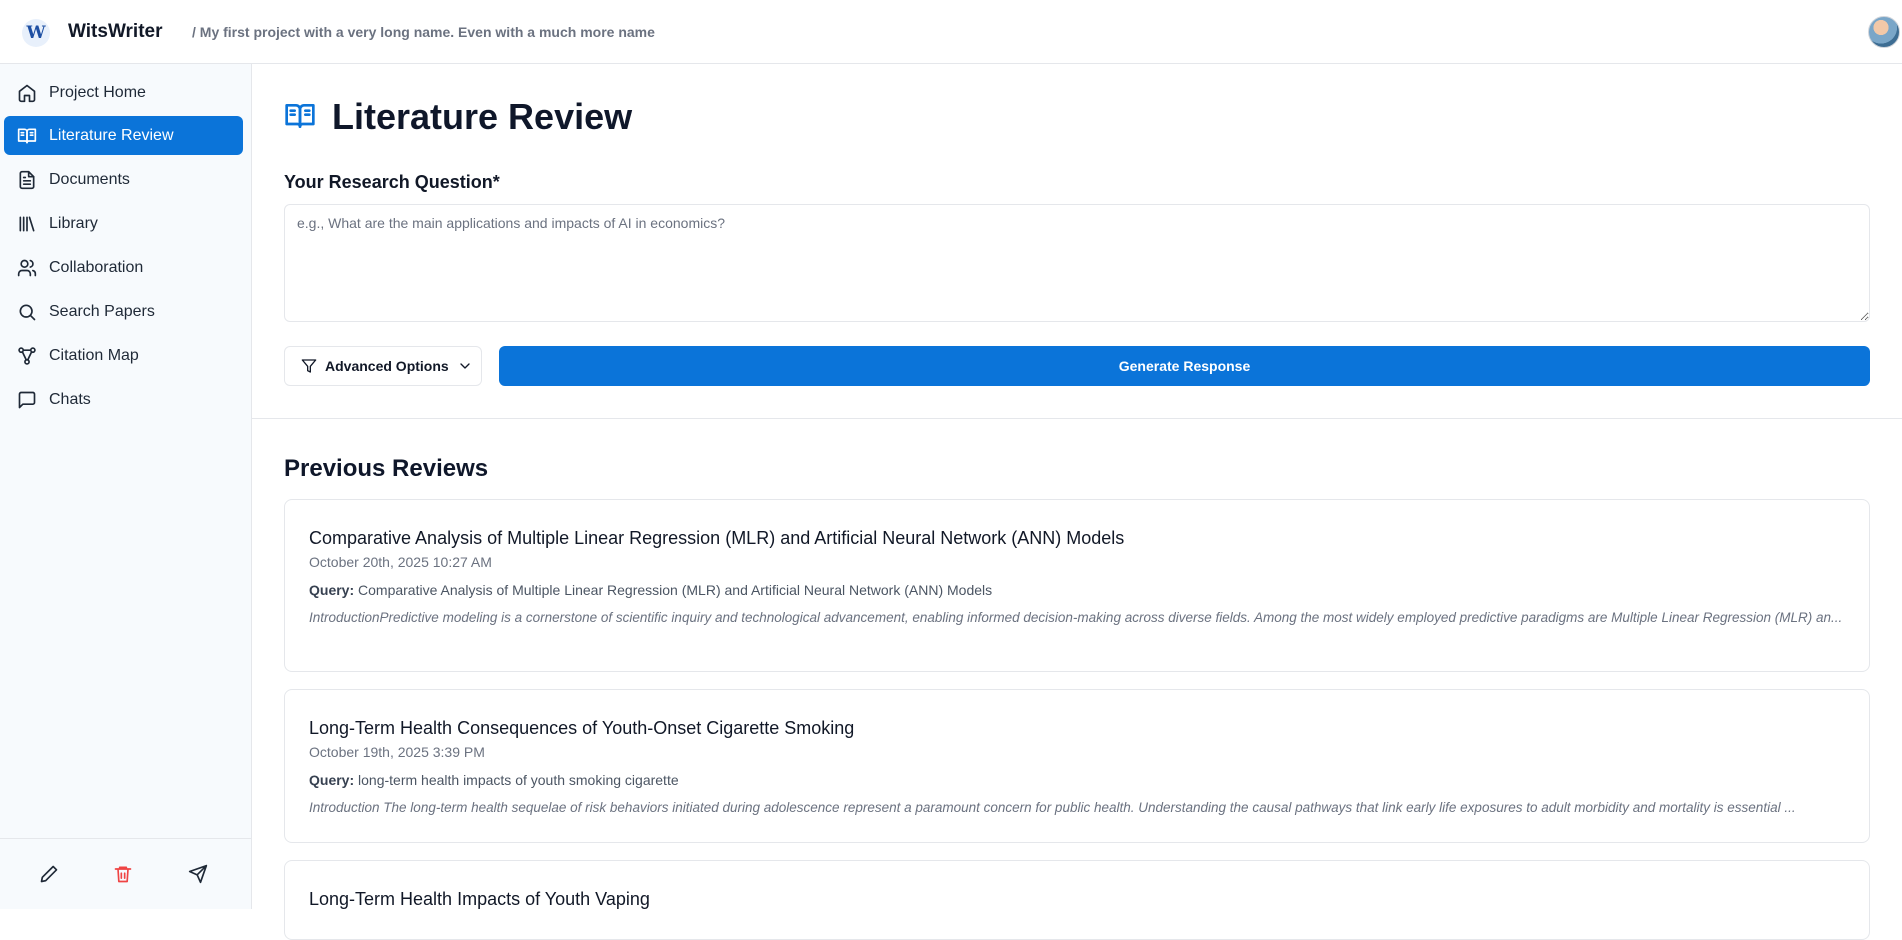 The height and width of the screenshot is (940, 1902). I want to click on sidebar-item-label: Collaboration, so click(96, 267).